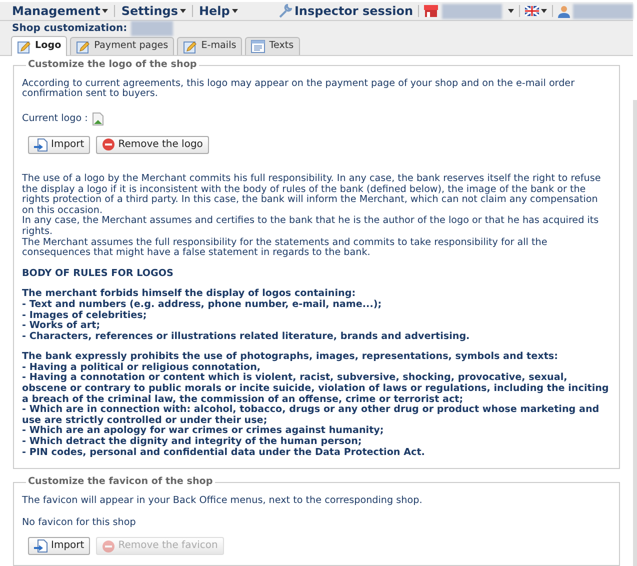 Image resolution: width=637 pixels, height=566 pixels. Describe the element at coordinates (189, 294) in the screenshot. I see `rules-heading: The merchant forbids himself the display of logos containing:` at that location.